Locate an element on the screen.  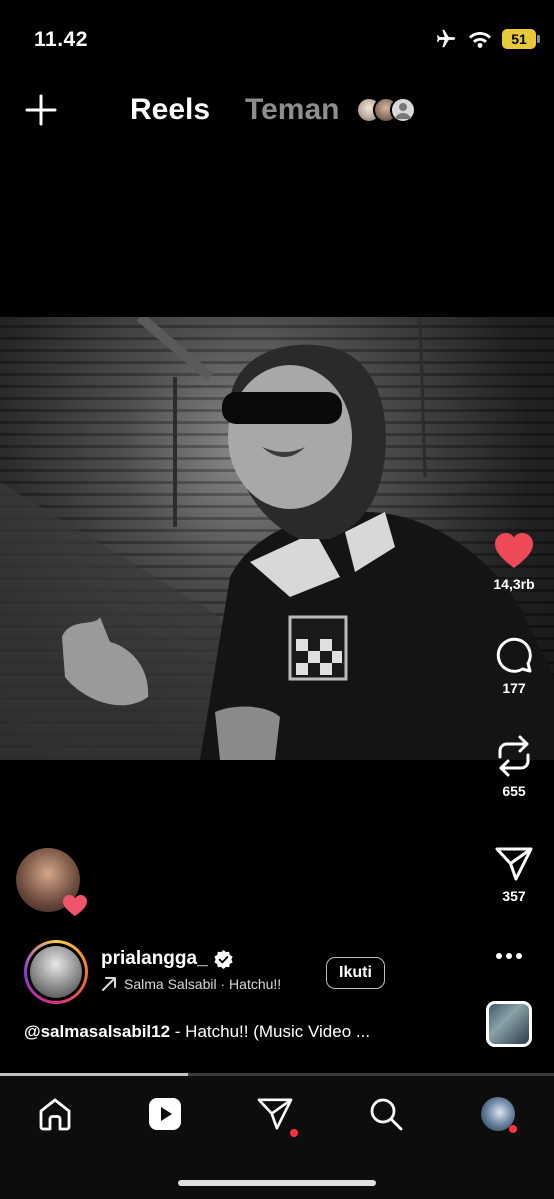
tab-reels: Reels is located at coordinates (170, 110).